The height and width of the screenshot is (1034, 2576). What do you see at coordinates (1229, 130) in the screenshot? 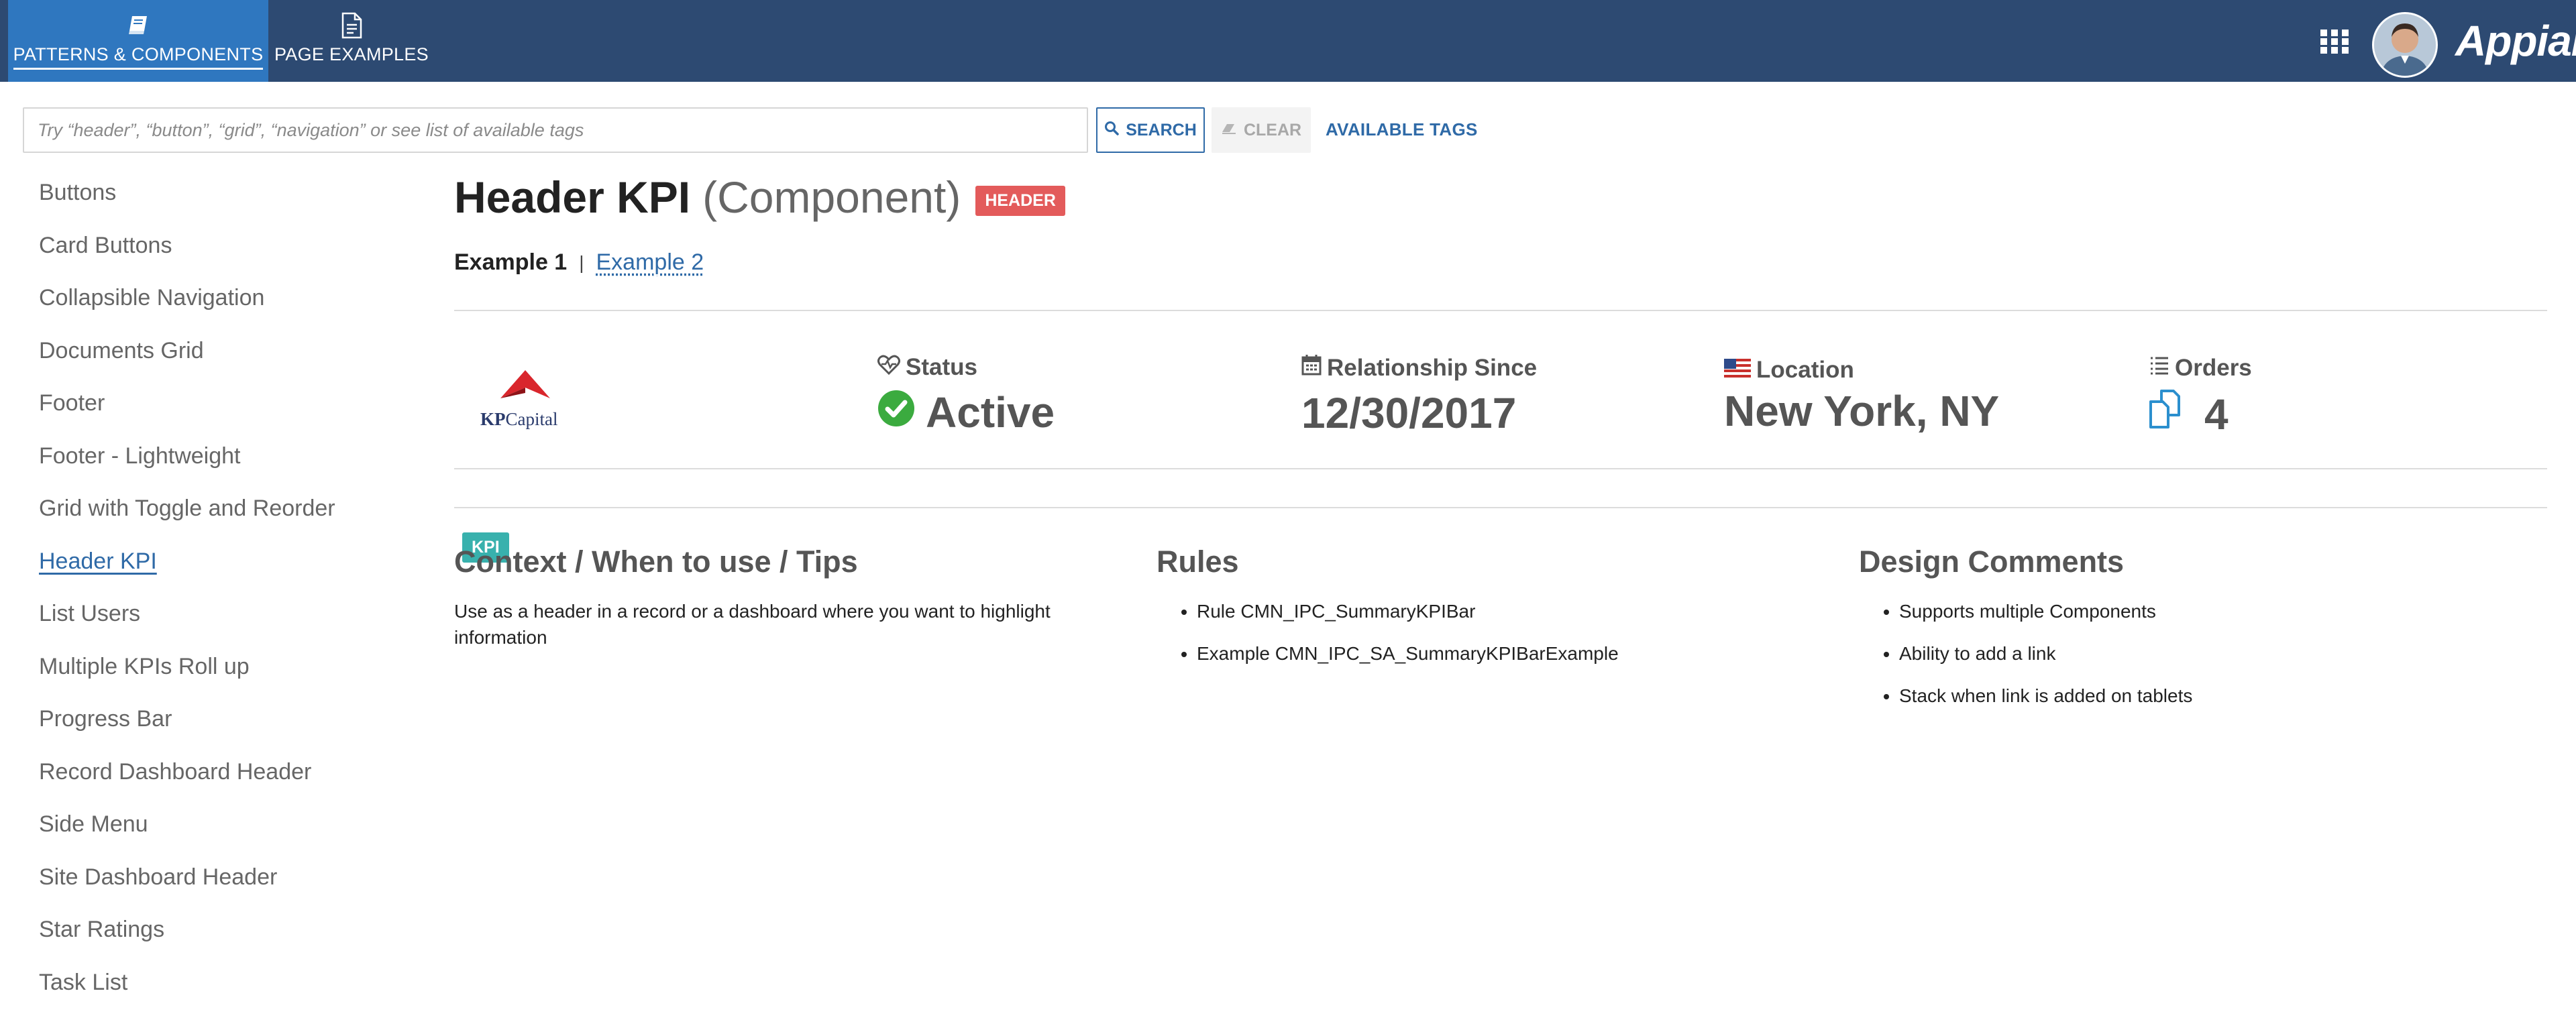
I see `eraser-icon` at bounding box center [1229, 130].